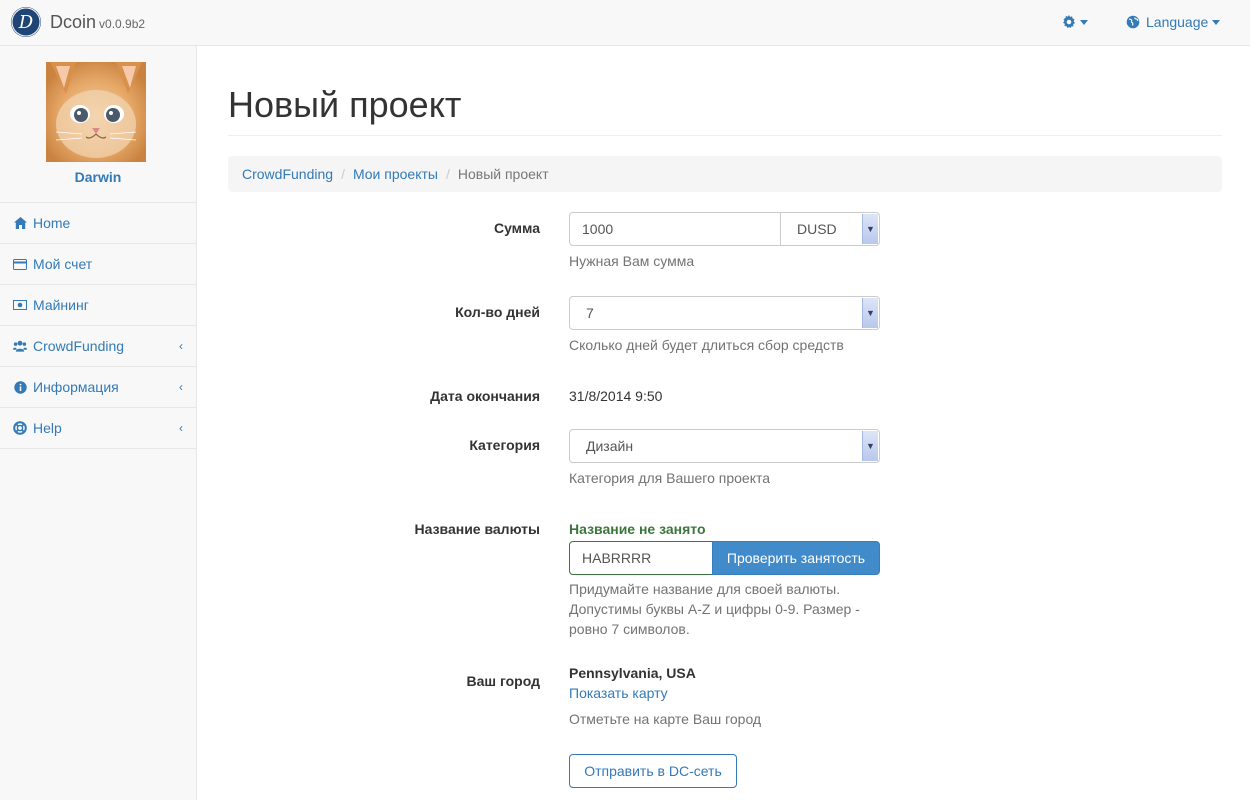 Image resolution: width=1250 pixels, height=800 pixels. Describe the element at coordinates (63, 264) in the screenshot. I see `sidebar-item-label: Мой счет` at that location.